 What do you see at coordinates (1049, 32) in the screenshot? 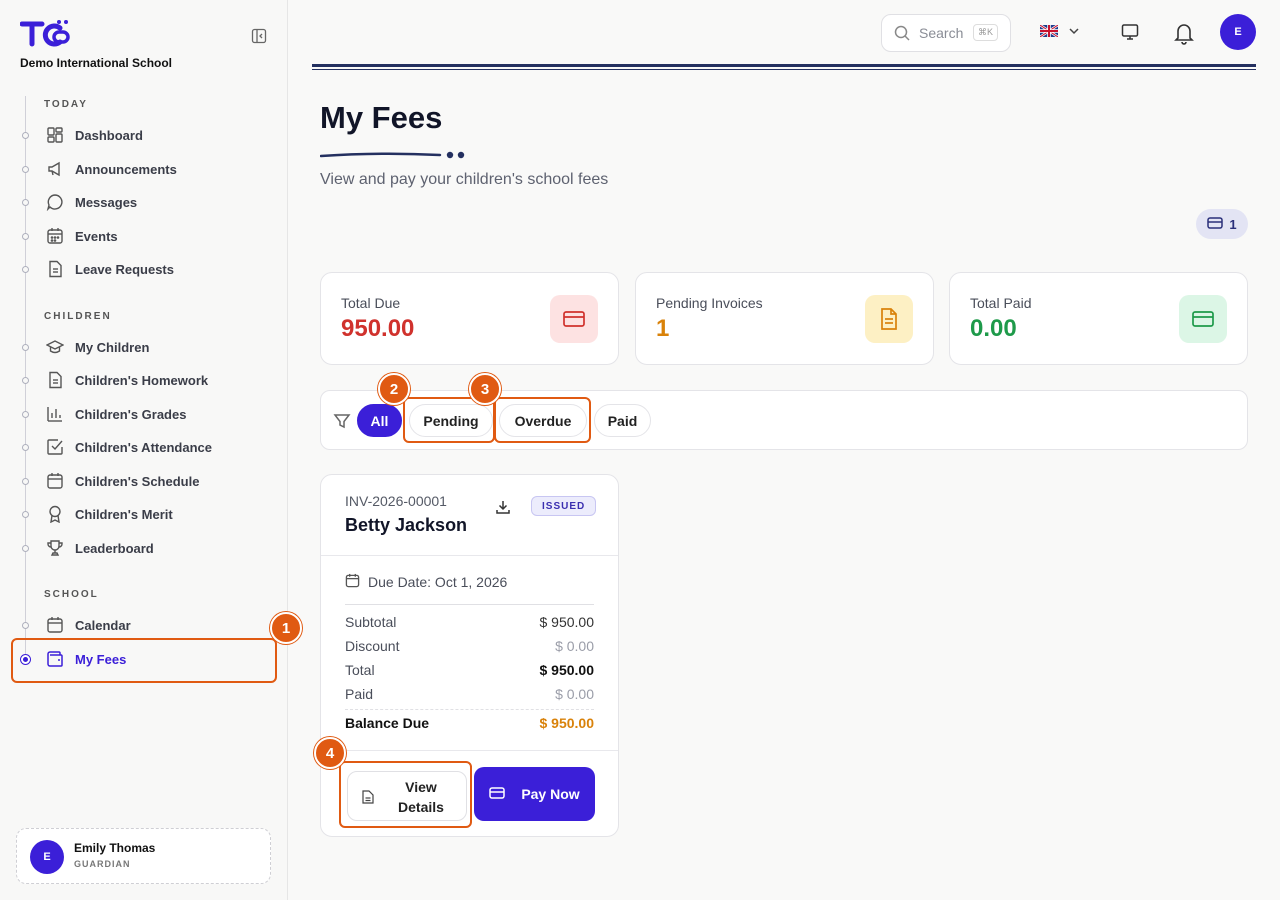
I see `uk-flag-icon` at bounding box center [1049, 32].